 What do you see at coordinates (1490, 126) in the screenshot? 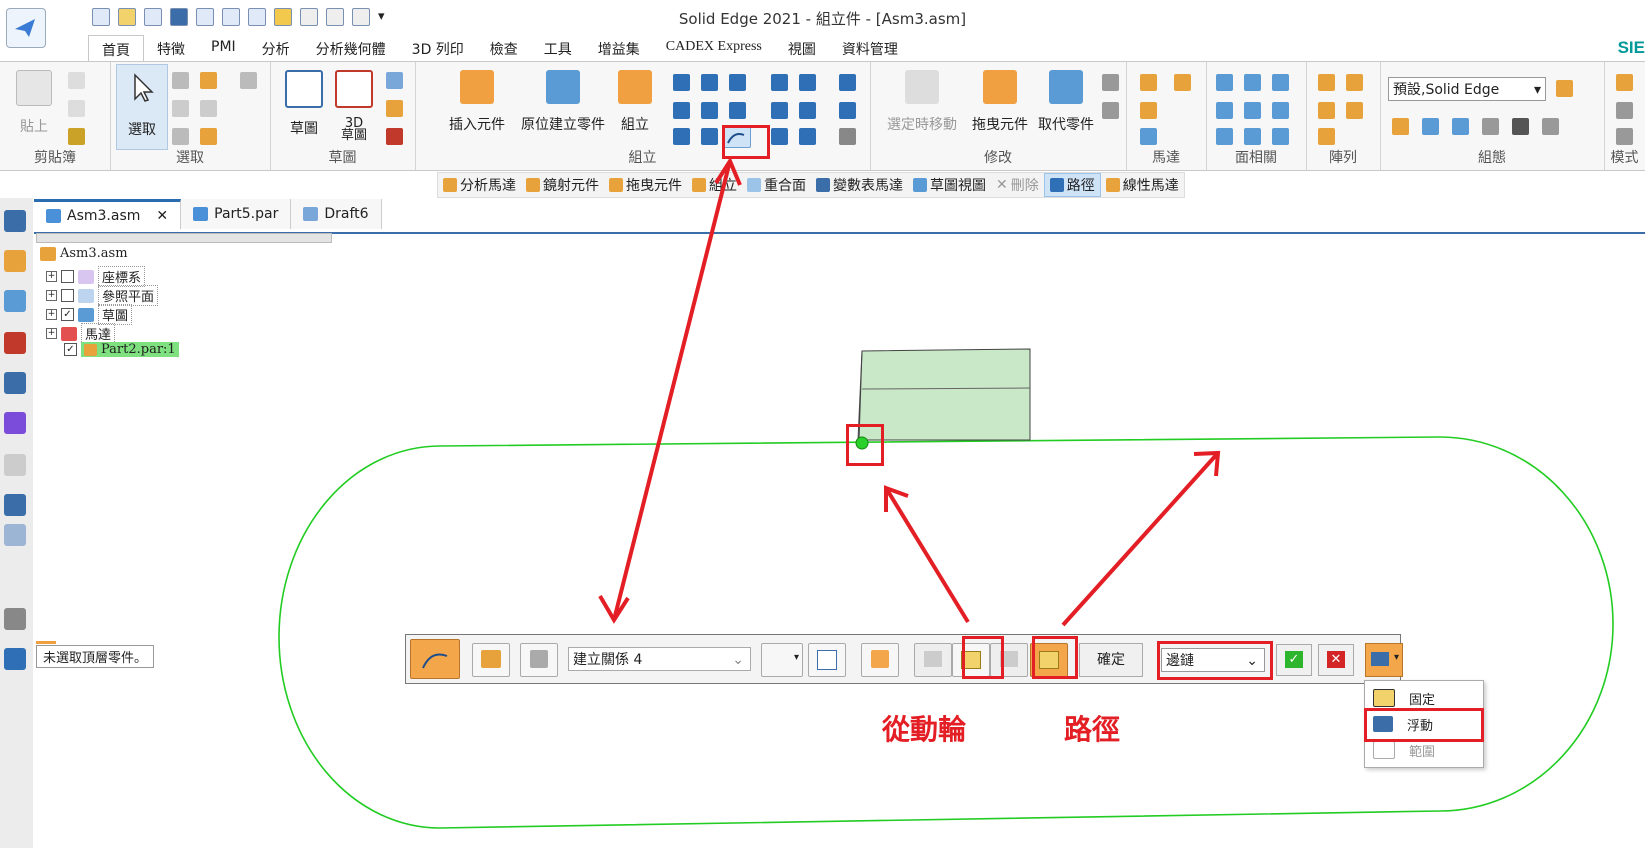
I see `config-4-icon` at bounding box center [1490, 126].